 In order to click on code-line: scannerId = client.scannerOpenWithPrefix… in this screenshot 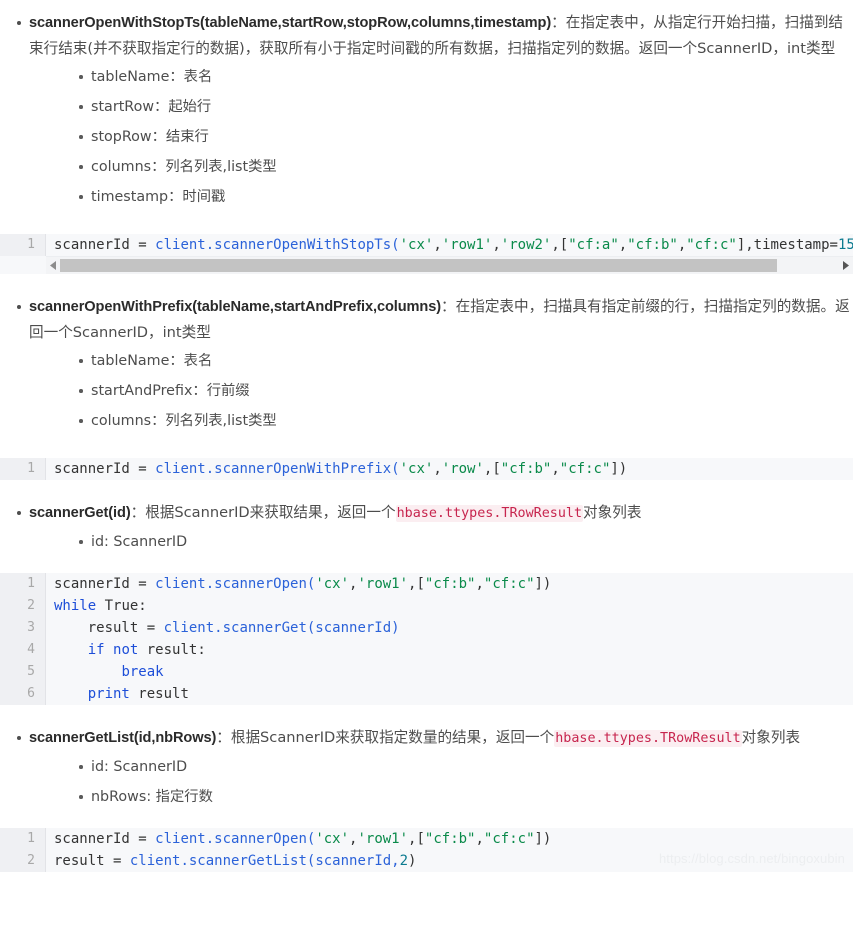, I will do `click(453, 469)`.